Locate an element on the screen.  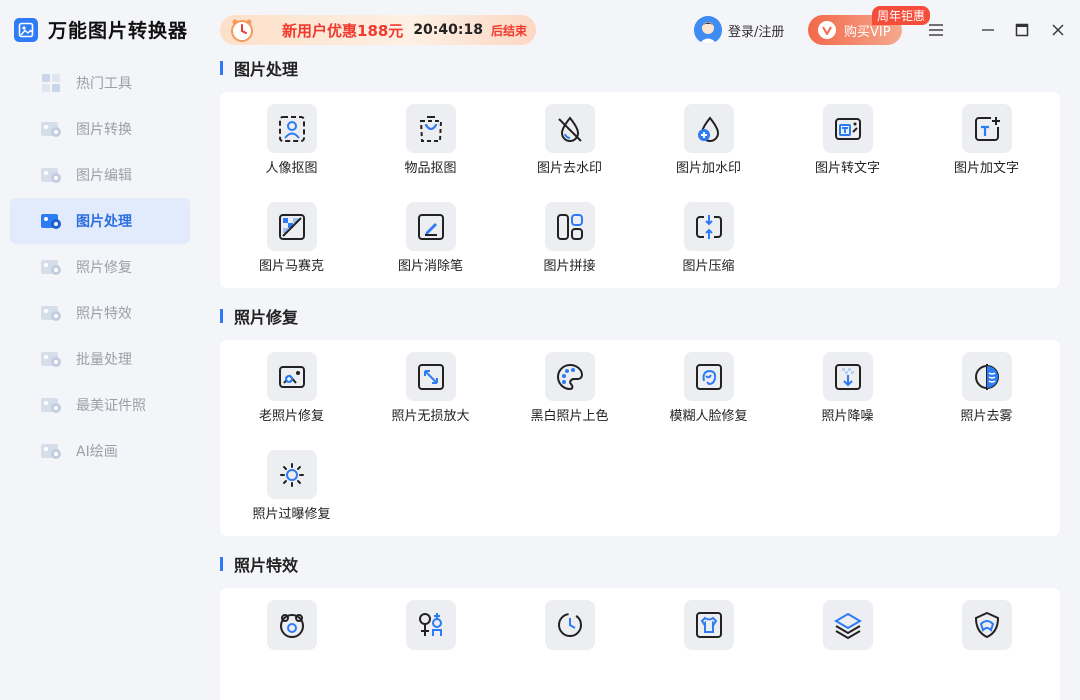
sidebar-item-label: 照片修复 is located at coordinates (104, 268).